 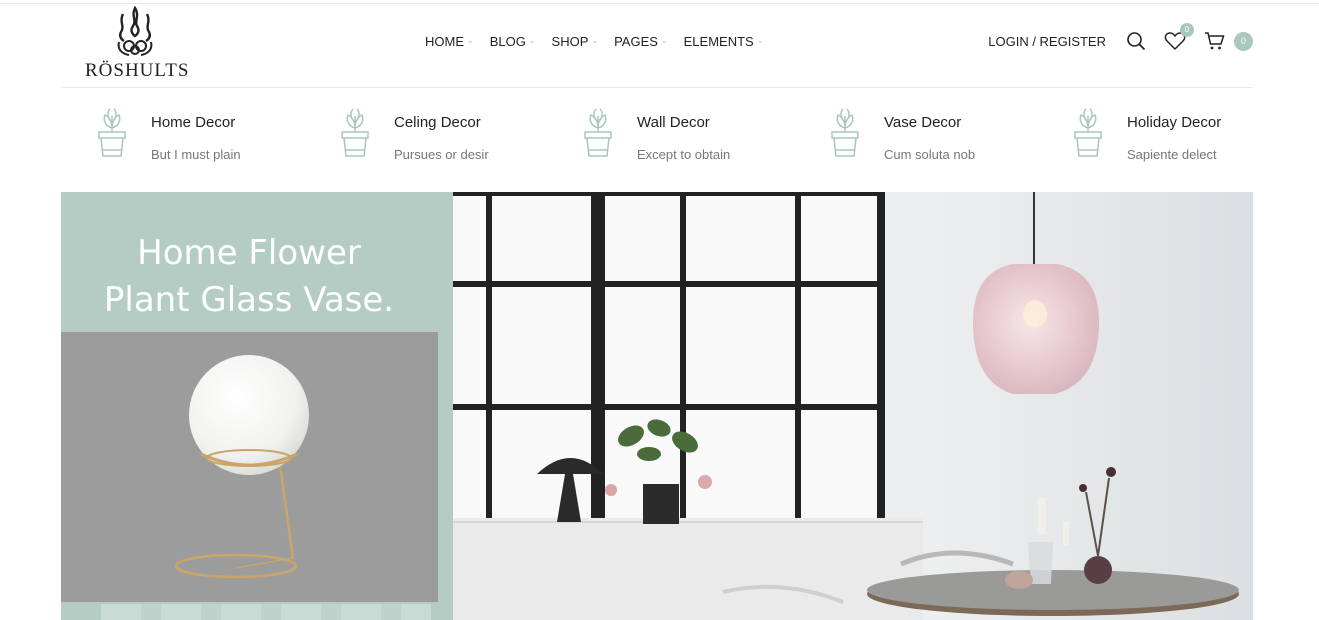 I want to click on header-tools: LOGIN / REGISTER 0 0, so click(x=1120, y=37).